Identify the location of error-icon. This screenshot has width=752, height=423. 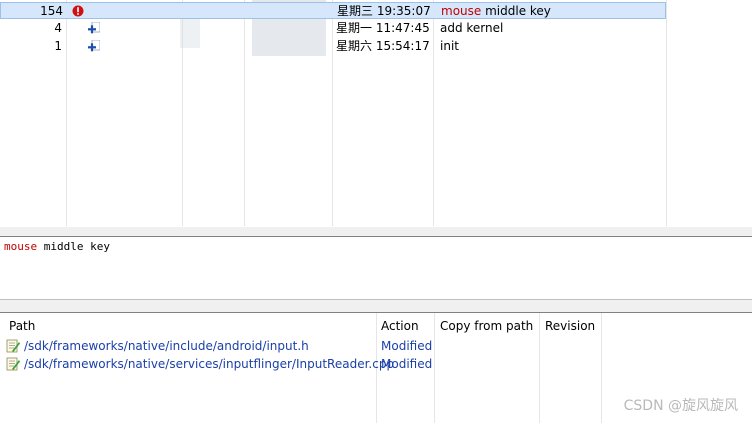
(78, 11).